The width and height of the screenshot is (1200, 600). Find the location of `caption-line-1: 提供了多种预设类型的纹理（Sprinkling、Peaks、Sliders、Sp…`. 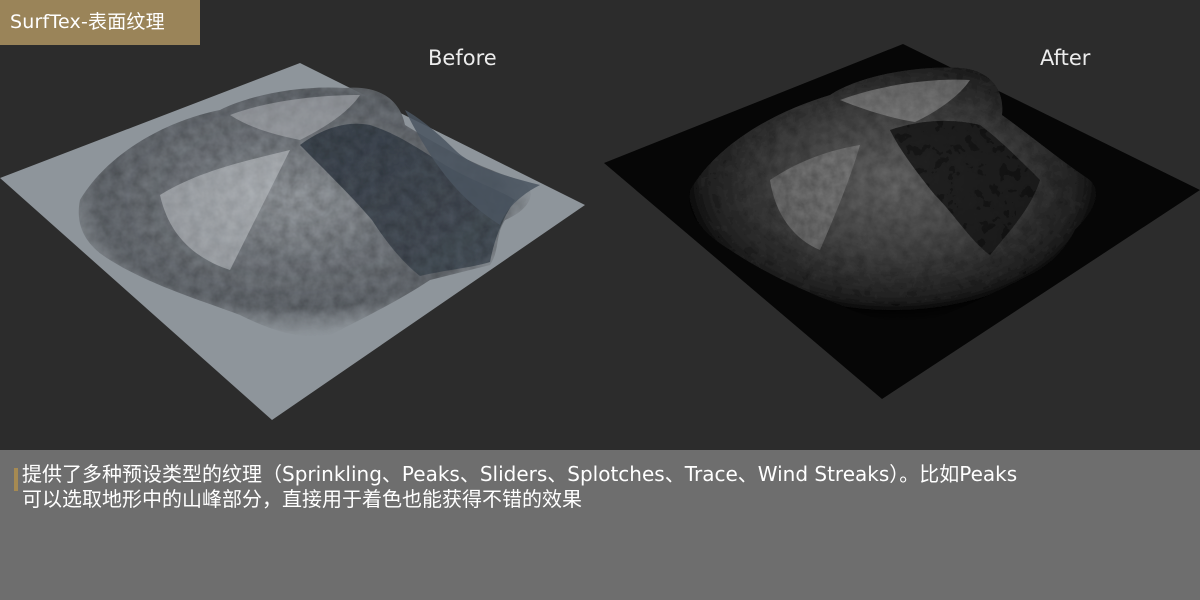

caption-line-1: 提供了多种预设类型的纹理（Sprinkling、Peaks、Sliders、Sp… is located at coordinates (520, 474).